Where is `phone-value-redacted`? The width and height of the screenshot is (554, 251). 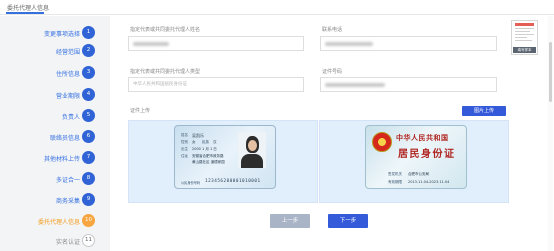 phone-value-redacted is located at coordinates (349, 44).